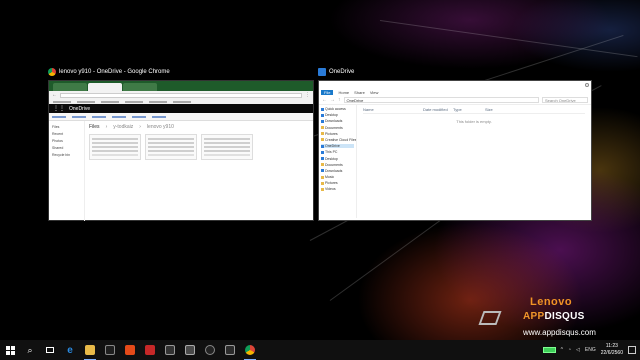 This screenshot has height=360, width=640. What do you see at coordinates (327, 92) in the screenshot?
I see `ribbon-tab-file: File` at bounding box center [327, 92].